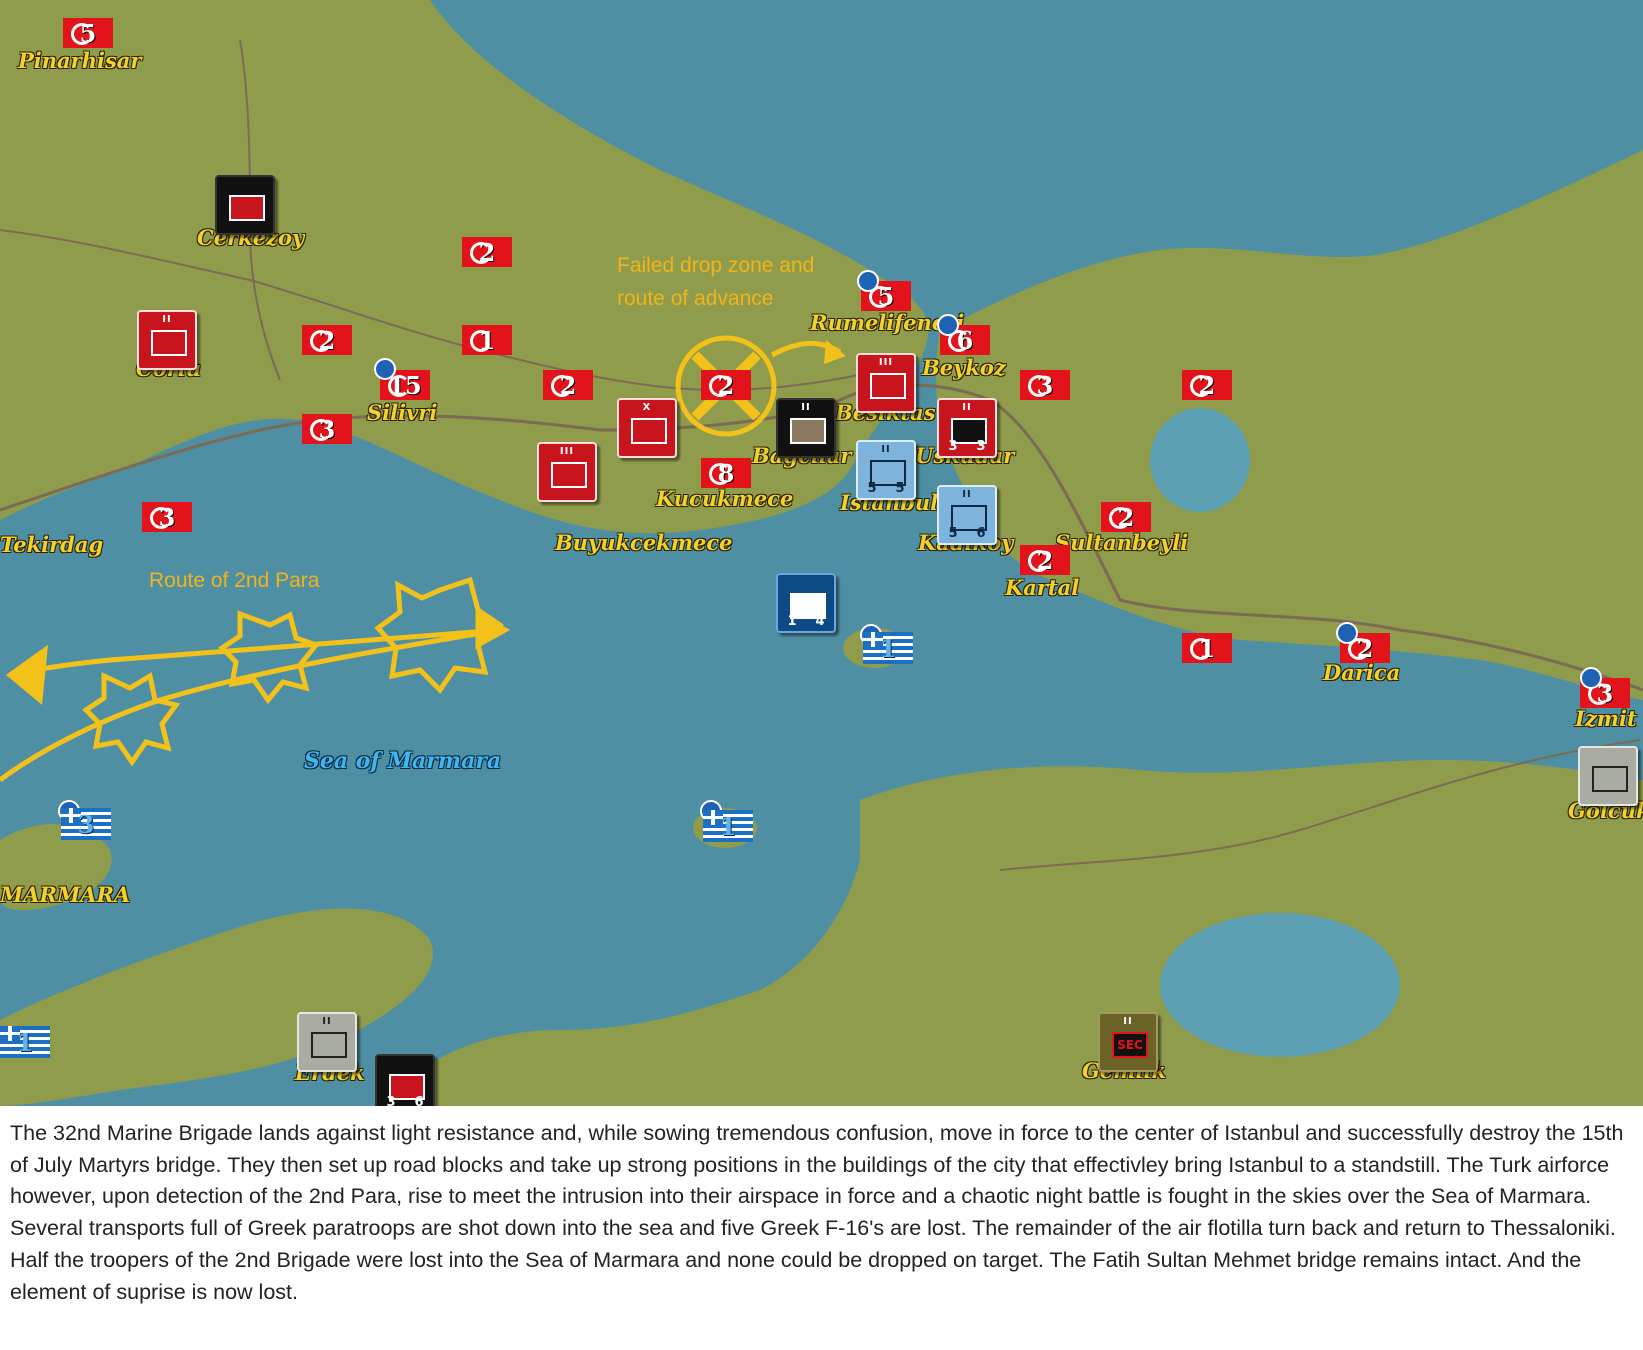  Describe the element at coordinates (726, 473) in the screenshot. I see `turkish-garrison: 8` at that location.